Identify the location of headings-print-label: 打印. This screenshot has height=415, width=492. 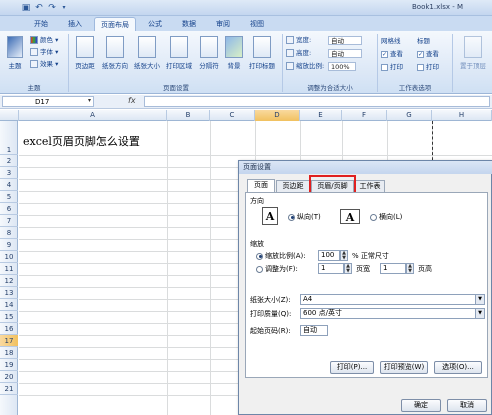
(432, 67).